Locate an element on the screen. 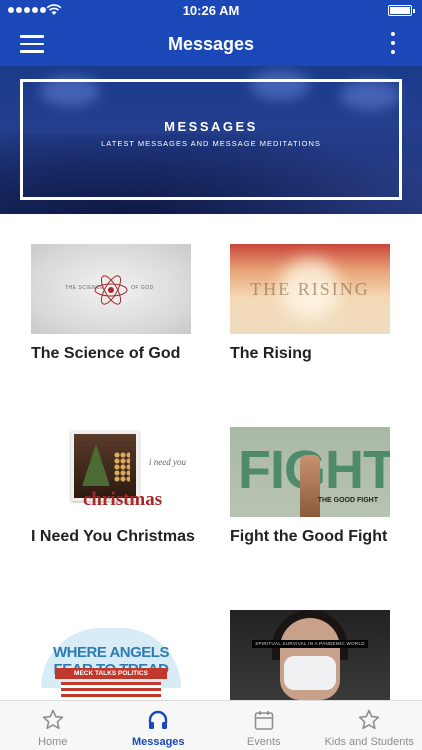  status-time: 10:26 AM is located at coordinates (211, 10).